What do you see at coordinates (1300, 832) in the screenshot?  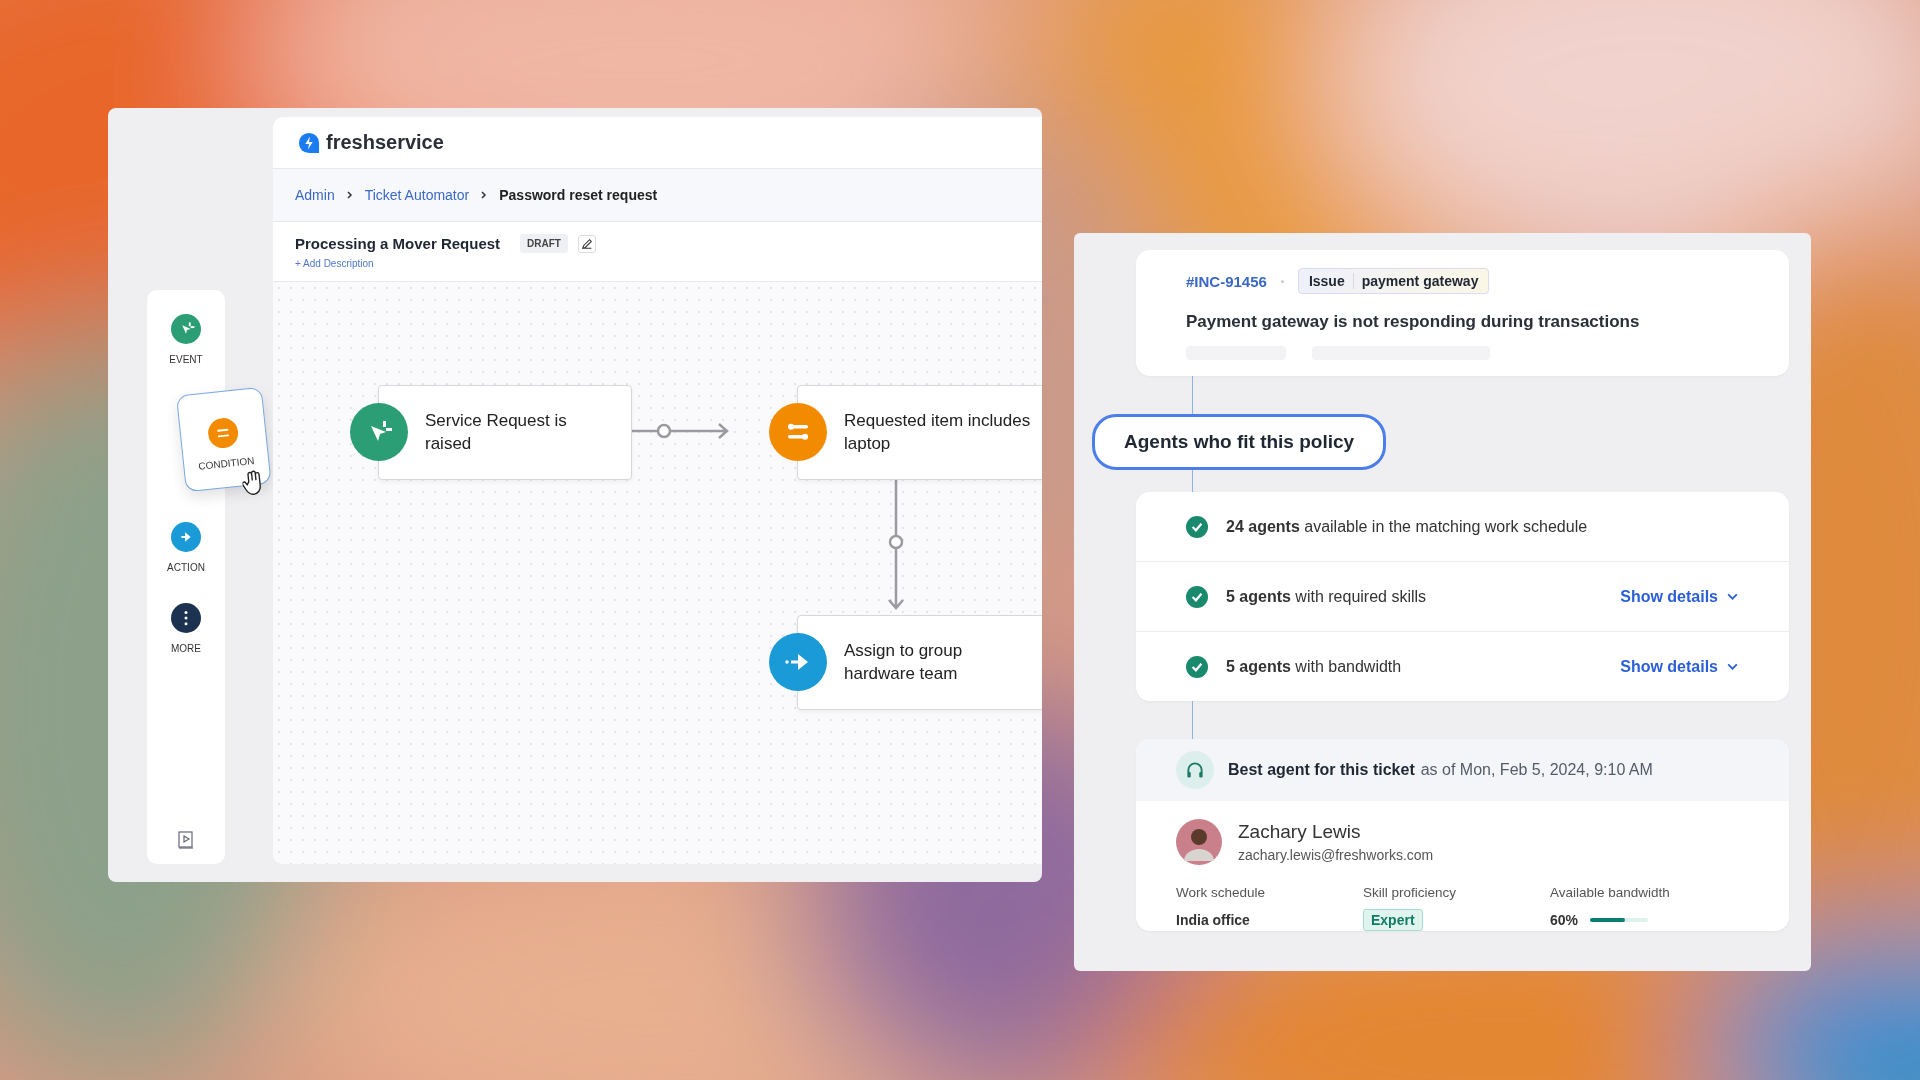 I see `agent-name: Zachary Lewis` at bounding box center [1300, 832].